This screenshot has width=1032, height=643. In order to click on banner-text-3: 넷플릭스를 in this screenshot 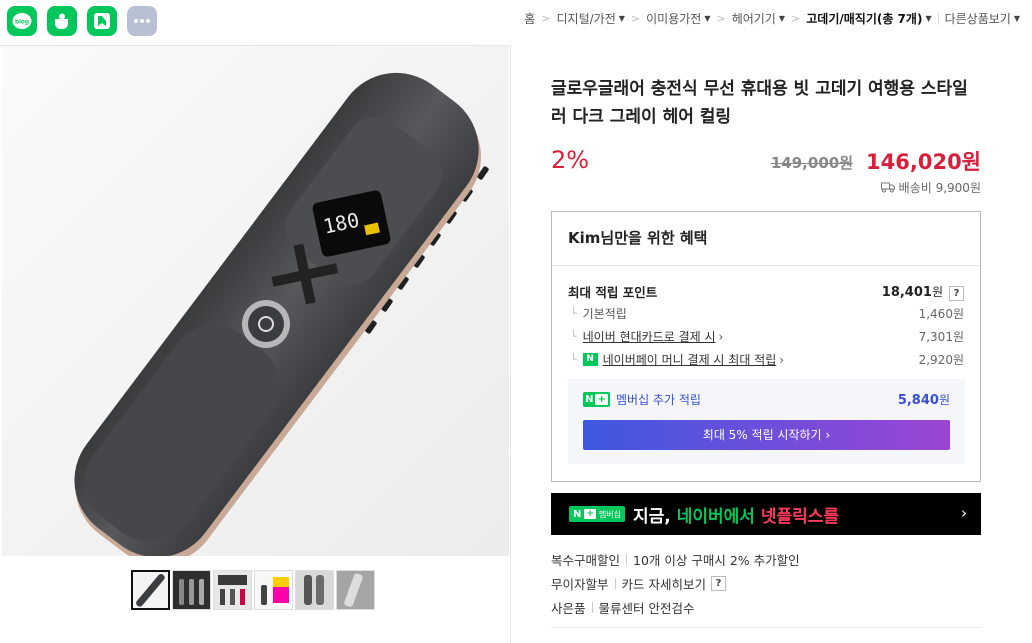, I will do `click(800, 516)`.